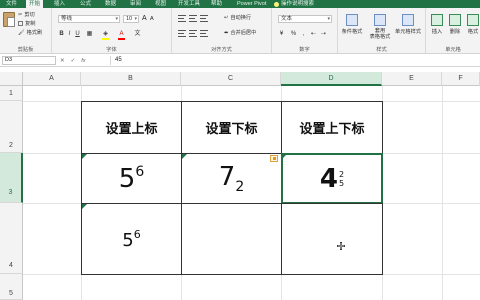 The image size is (480, 300). Describe the element at coordinates (332, 127) in the screenshot. I see `cell-d2: 设置上下标` at that location.